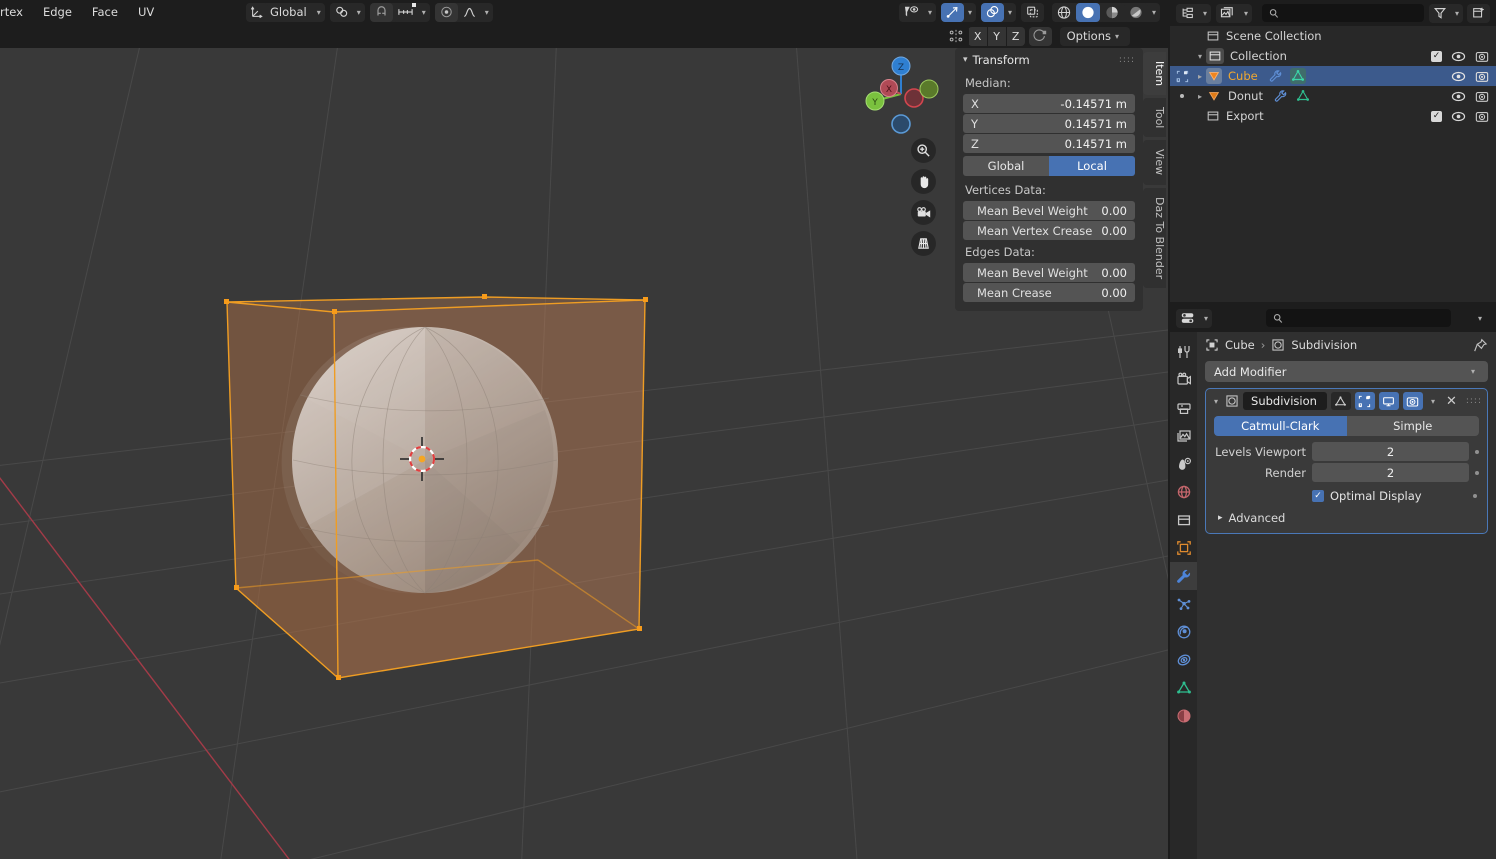 This screenshot has height=859, width=1496. Describe the element at coordinates (1390, 451) in the screenshot. I see `levels-viewport-value: 2` at that location.